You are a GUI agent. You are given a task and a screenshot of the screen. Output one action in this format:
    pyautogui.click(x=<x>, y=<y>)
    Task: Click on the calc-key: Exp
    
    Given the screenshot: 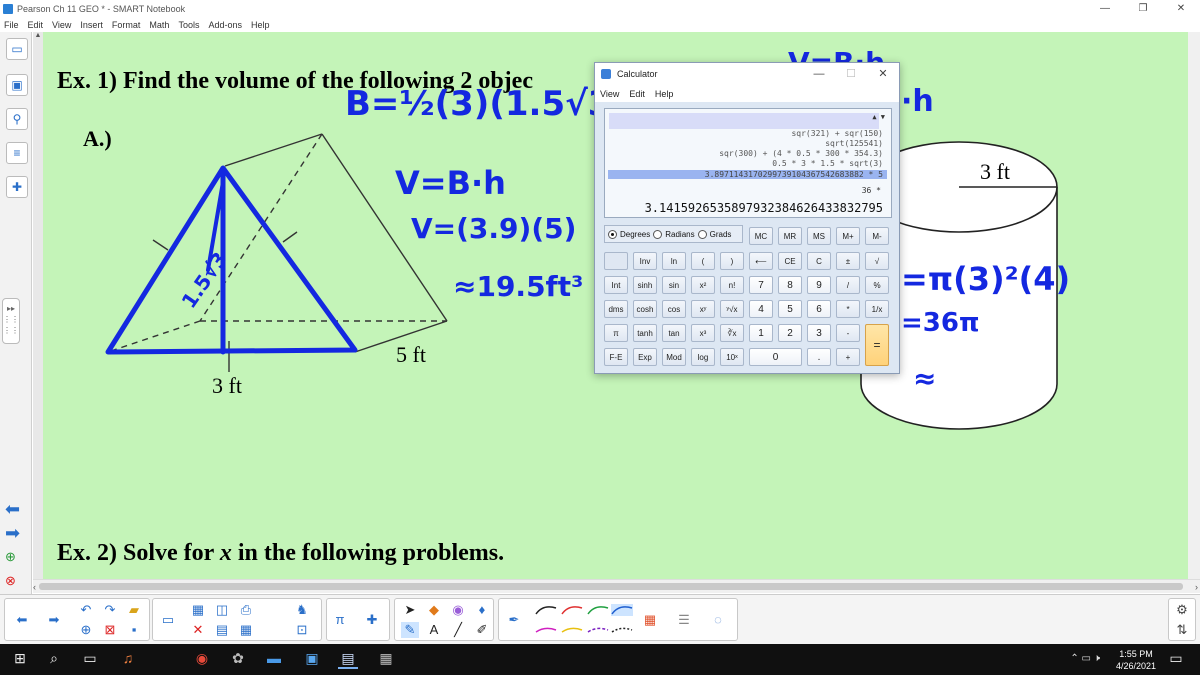 What is the action you would take?
    pyautogui.click(x=645, y=357)
    